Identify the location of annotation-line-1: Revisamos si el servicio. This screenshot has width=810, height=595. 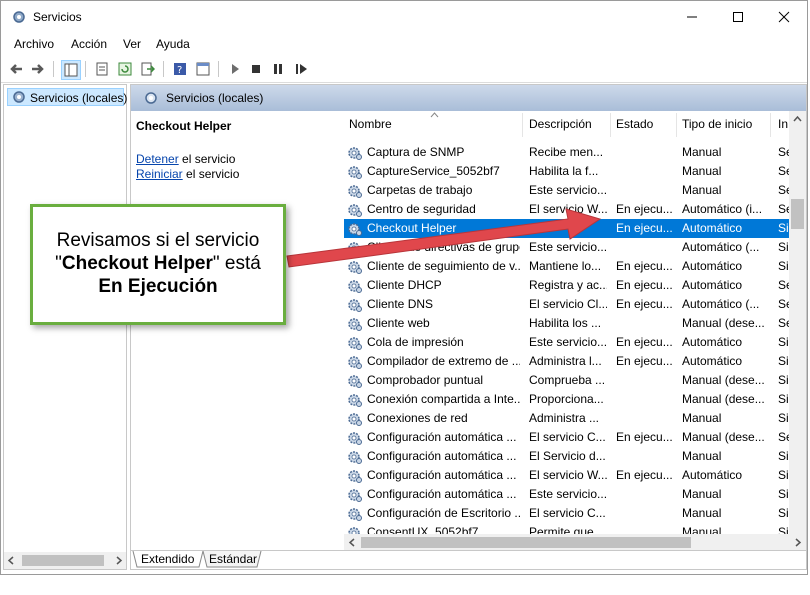
(158, 240).